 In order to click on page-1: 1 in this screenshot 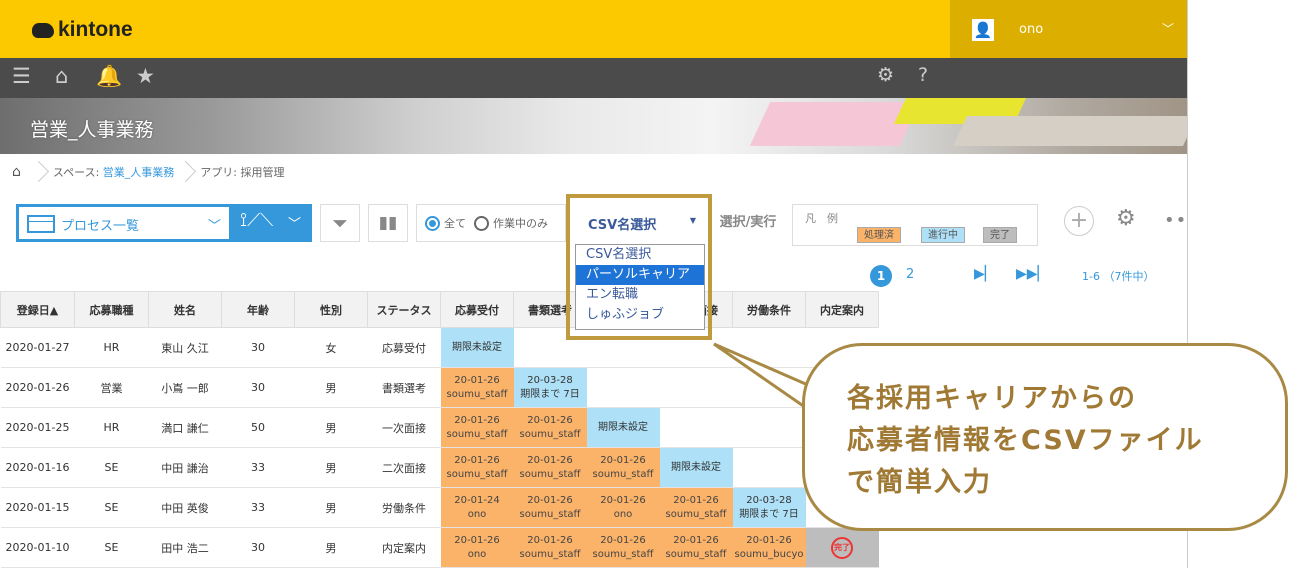, I will do `click(881, 276)`.